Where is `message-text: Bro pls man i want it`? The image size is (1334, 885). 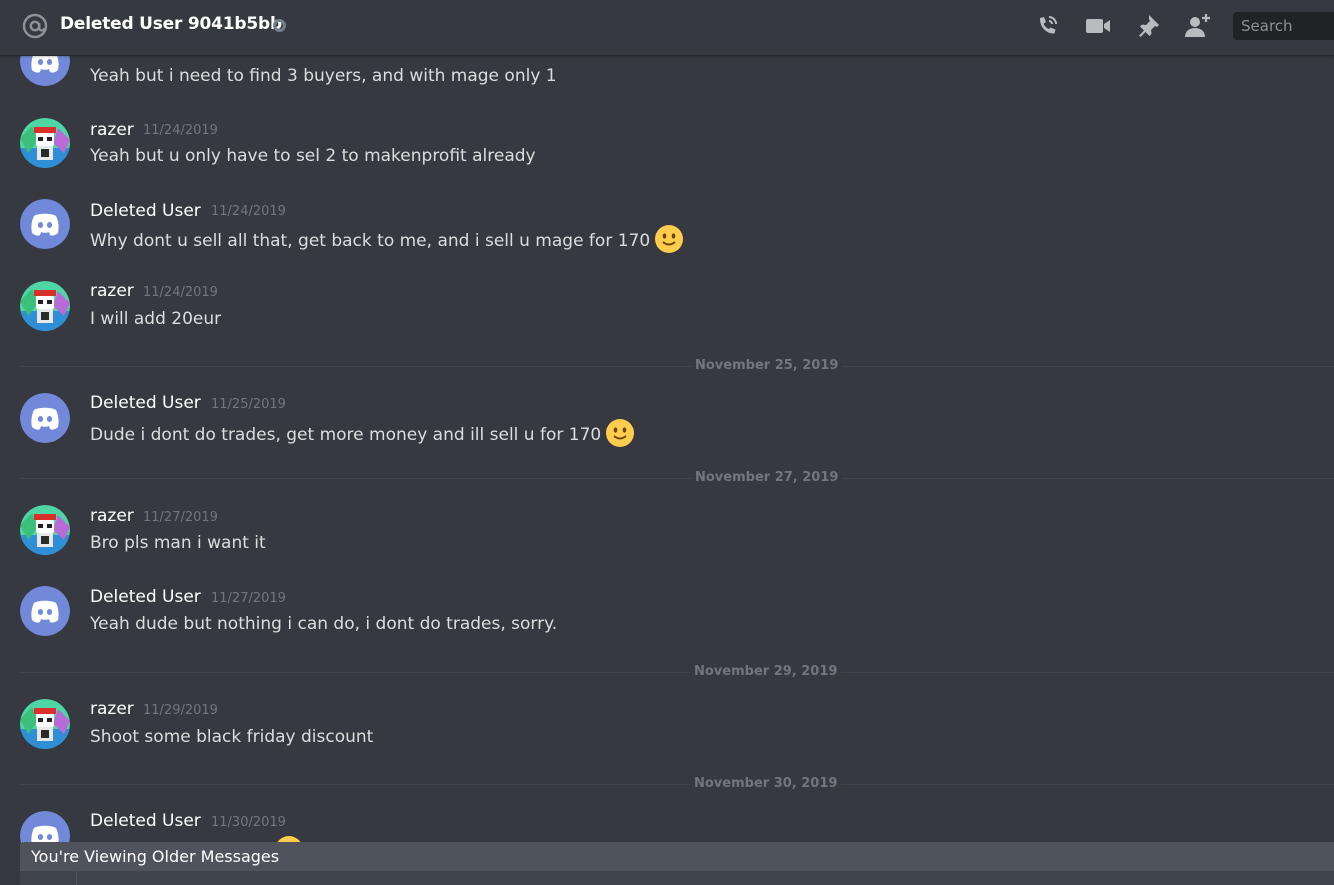 message-text: Bro pls man i want it is located at coordinates (178, 543).